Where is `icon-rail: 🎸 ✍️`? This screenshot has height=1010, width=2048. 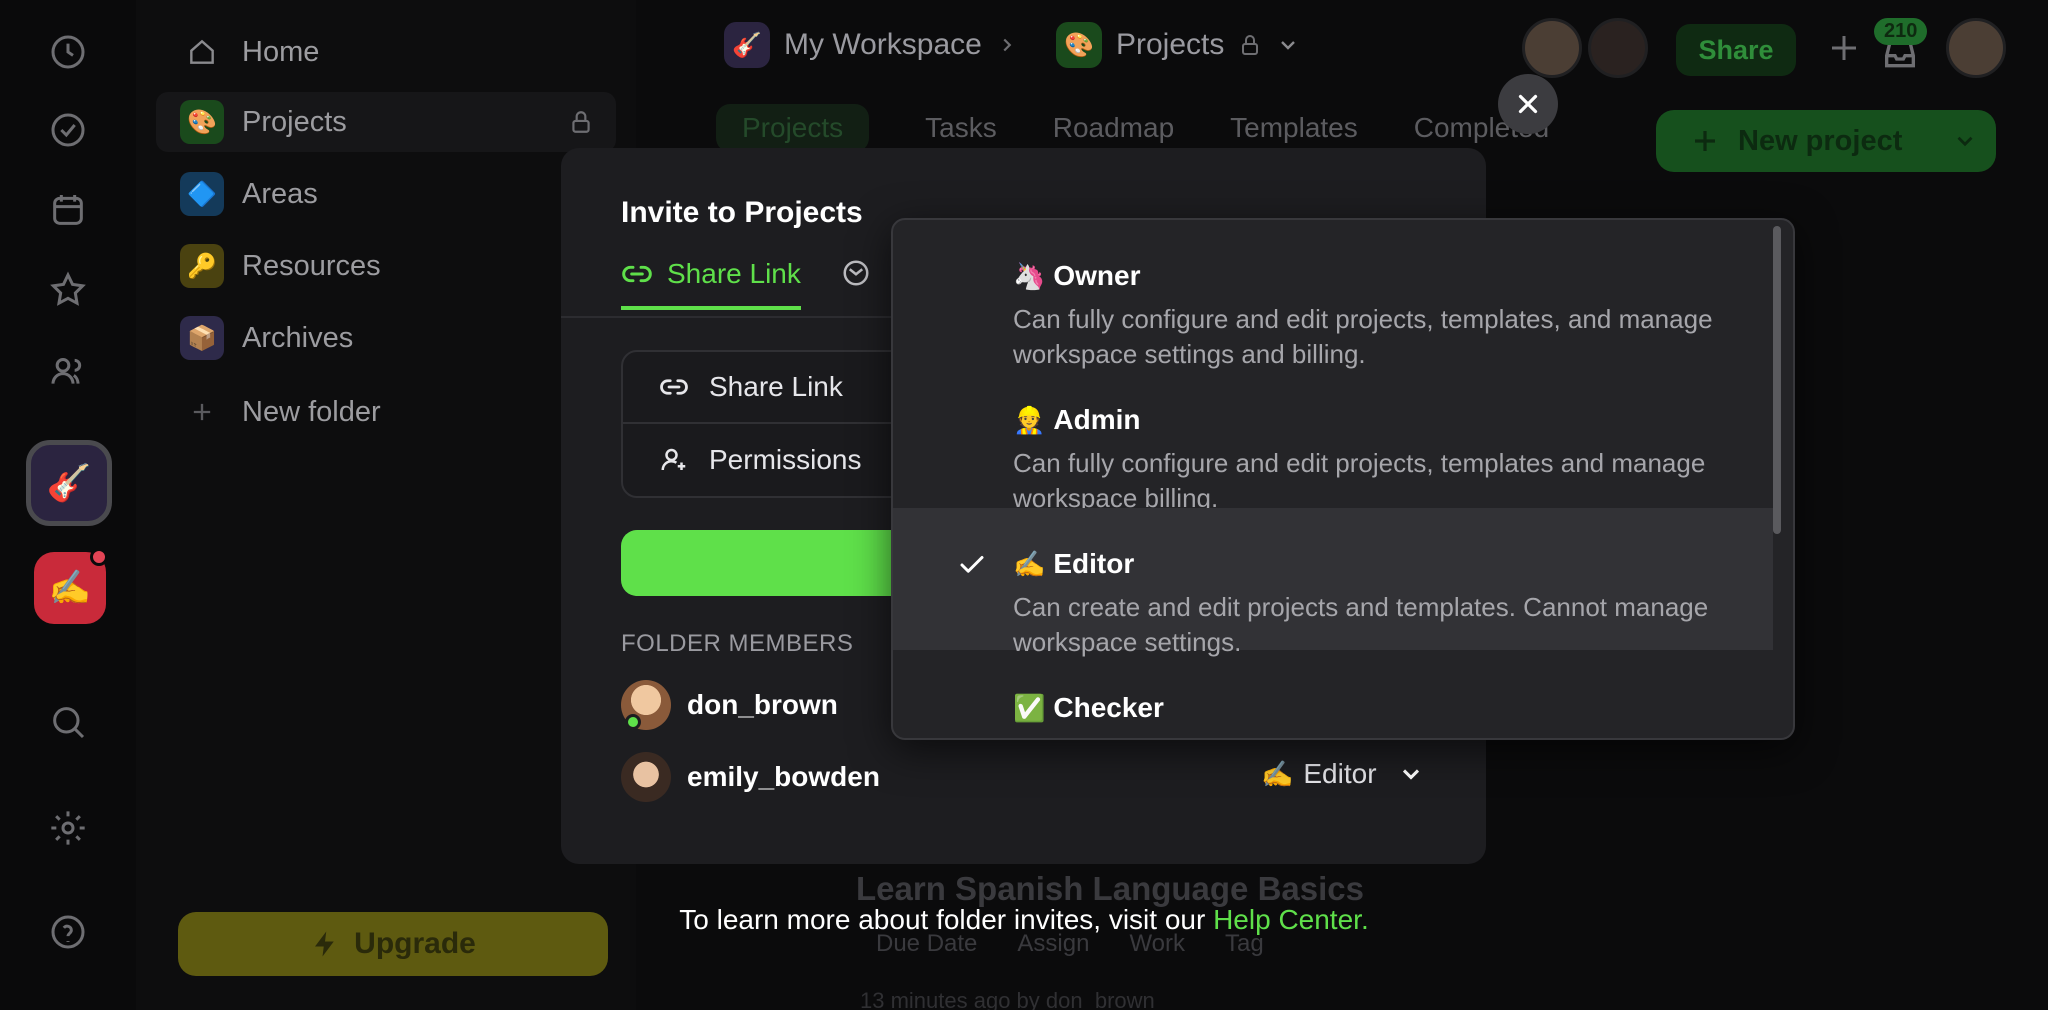 icon-rail: 🎸 ✍️ is located at coordinates (68, 505).